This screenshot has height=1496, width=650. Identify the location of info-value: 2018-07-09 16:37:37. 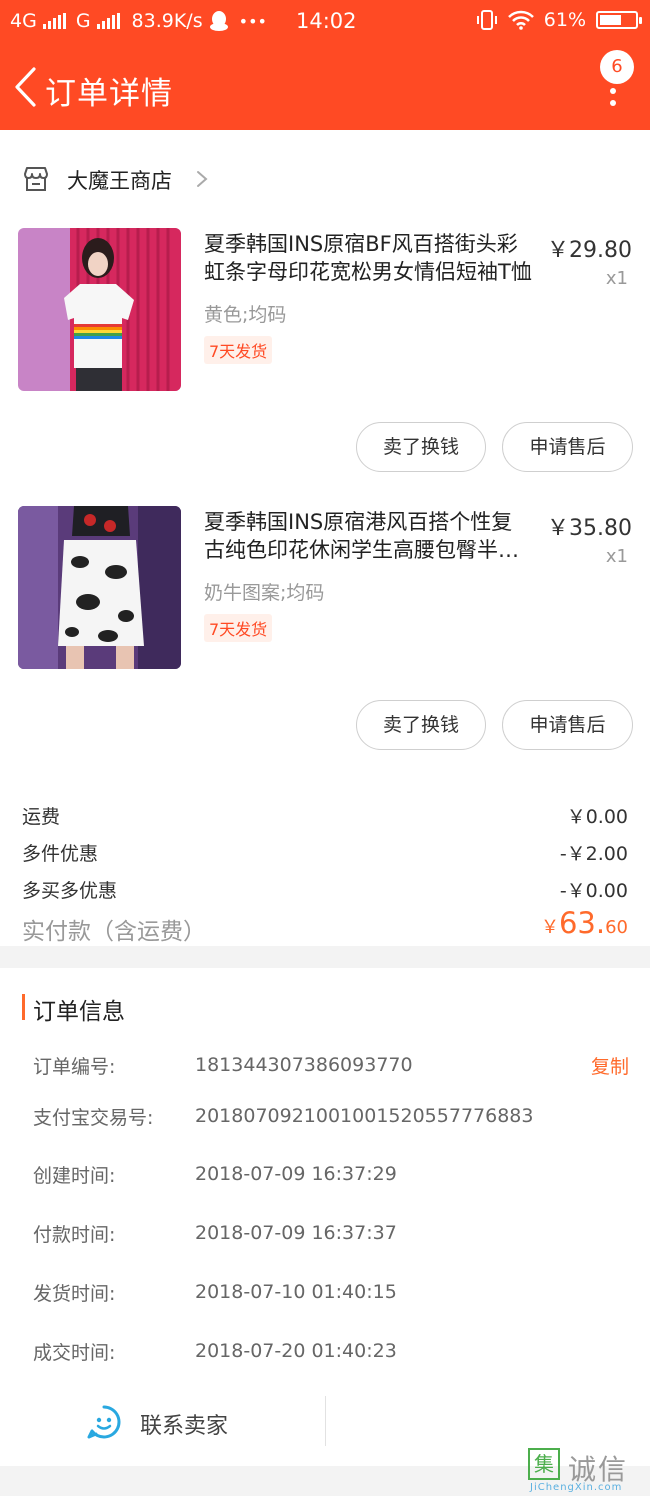
(296, 1233).